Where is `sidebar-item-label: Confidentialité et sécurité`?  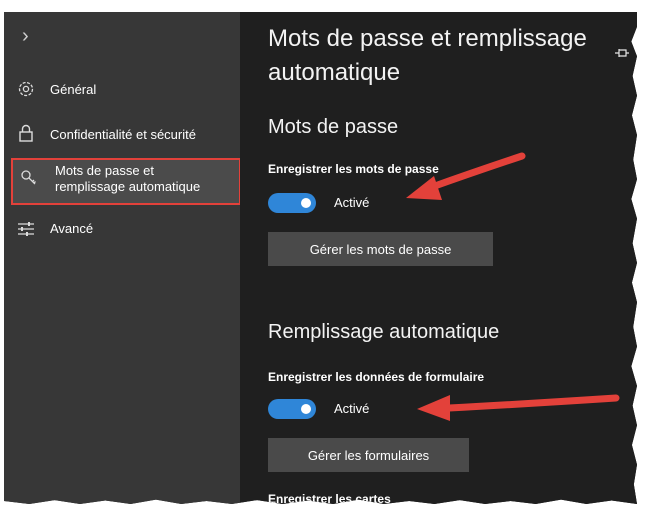 sidebar-item-label: Confidentialité et sécurité is located at coordinates (123, 134).